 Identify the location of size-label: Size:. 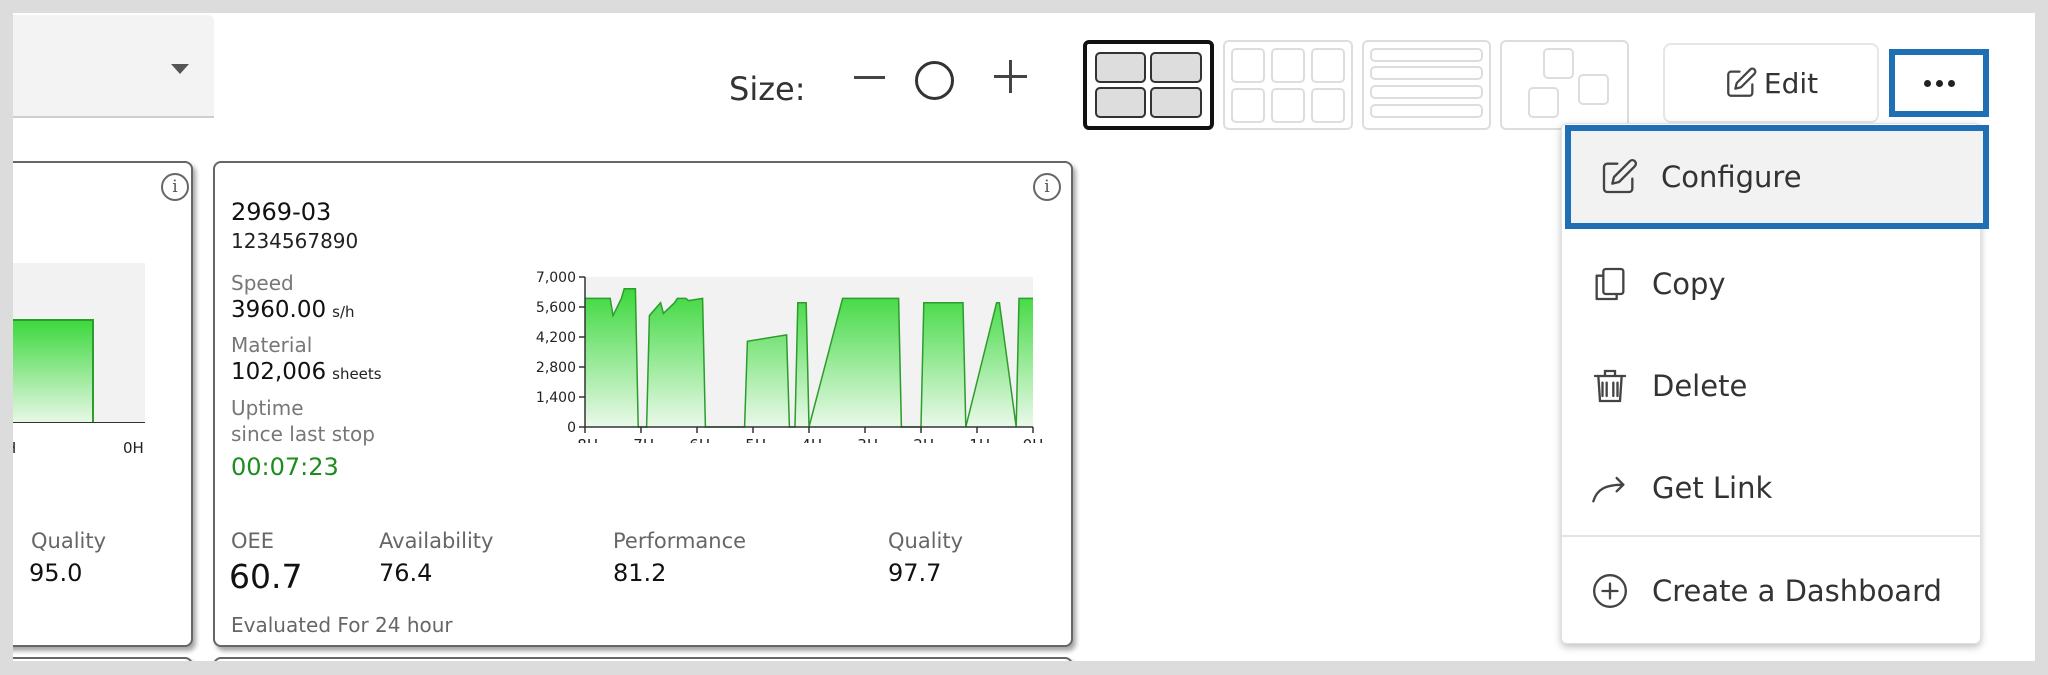
(767, 89).